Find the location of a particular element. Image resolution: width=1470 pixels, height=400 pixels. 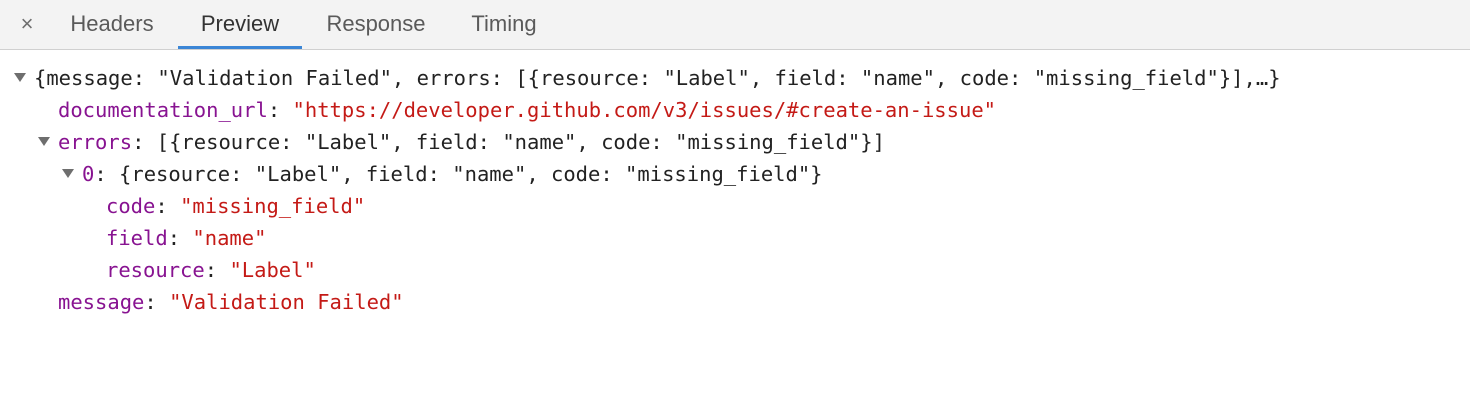

property-value: "Validation Failed" is located at coordinates (286, 302).